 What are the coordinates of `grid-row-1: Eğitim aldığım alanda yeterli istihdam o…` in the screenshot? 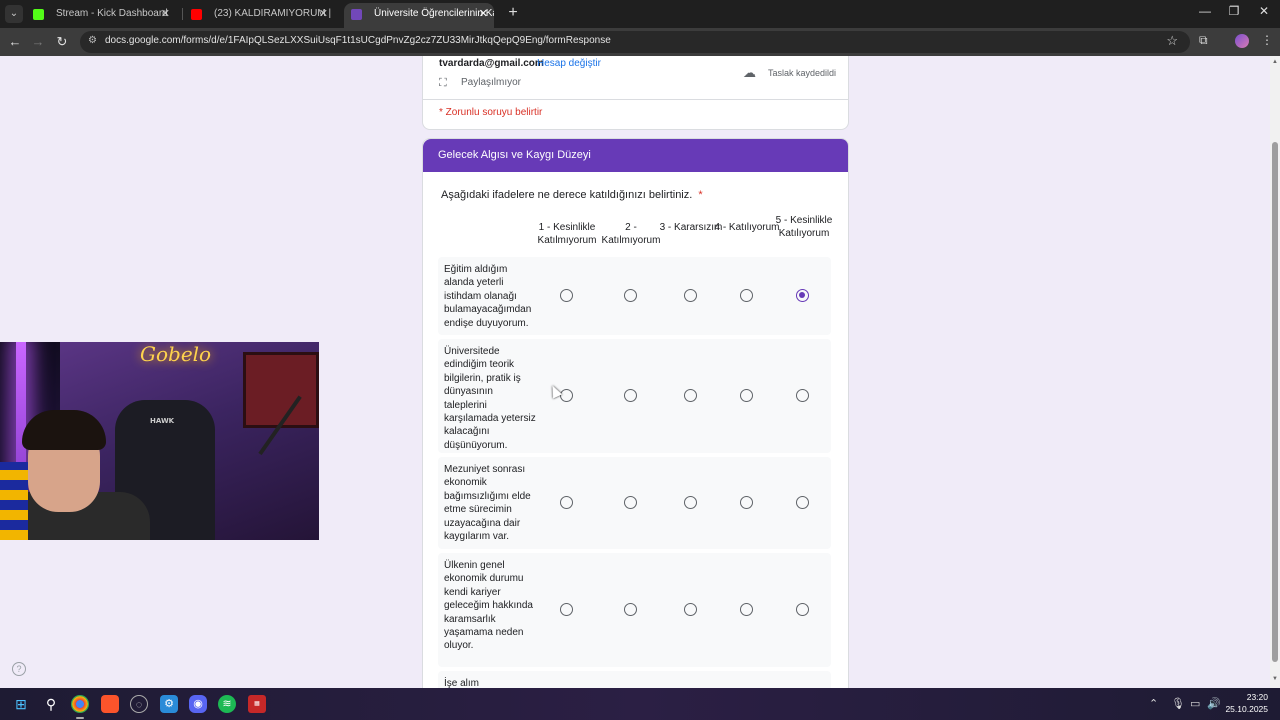 It's located at (634, 296).